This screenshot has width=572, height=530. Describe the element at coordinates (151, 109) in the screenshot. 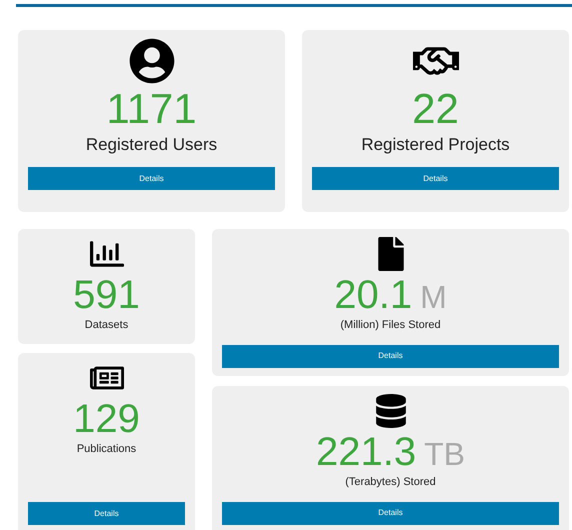

I see `stat-value: 1171` at that location.